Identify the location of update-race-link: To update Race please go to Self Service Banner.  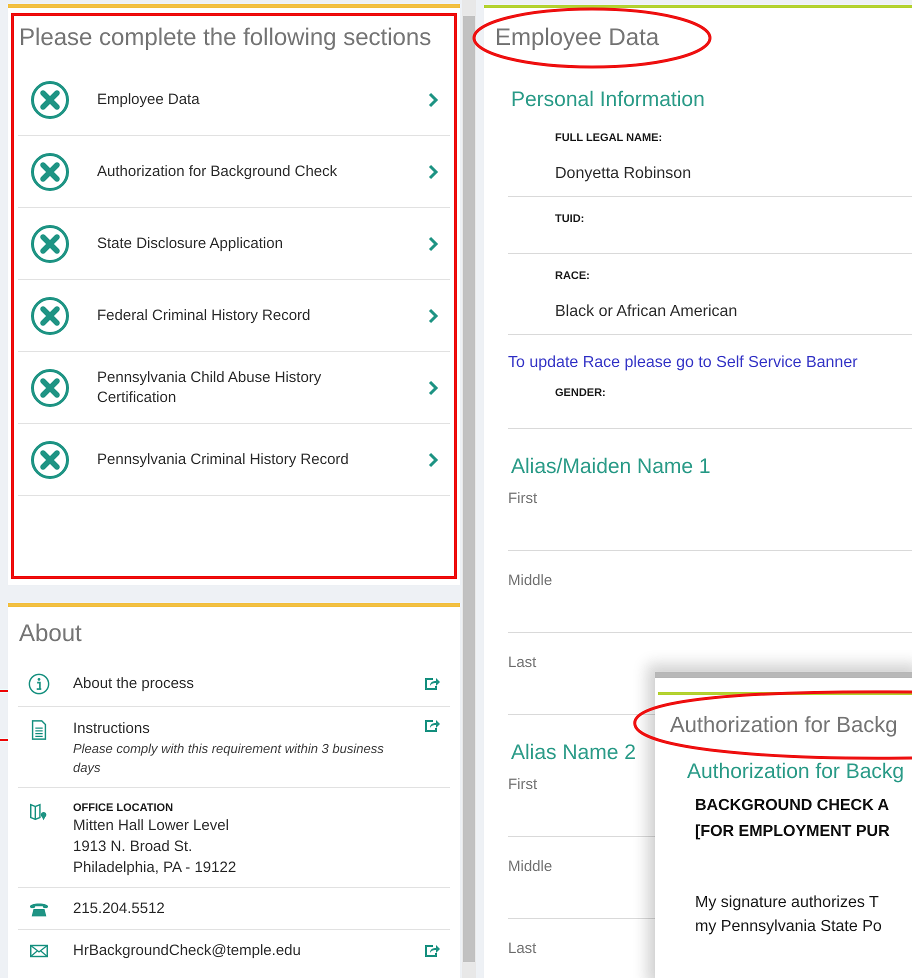
(683, 355).